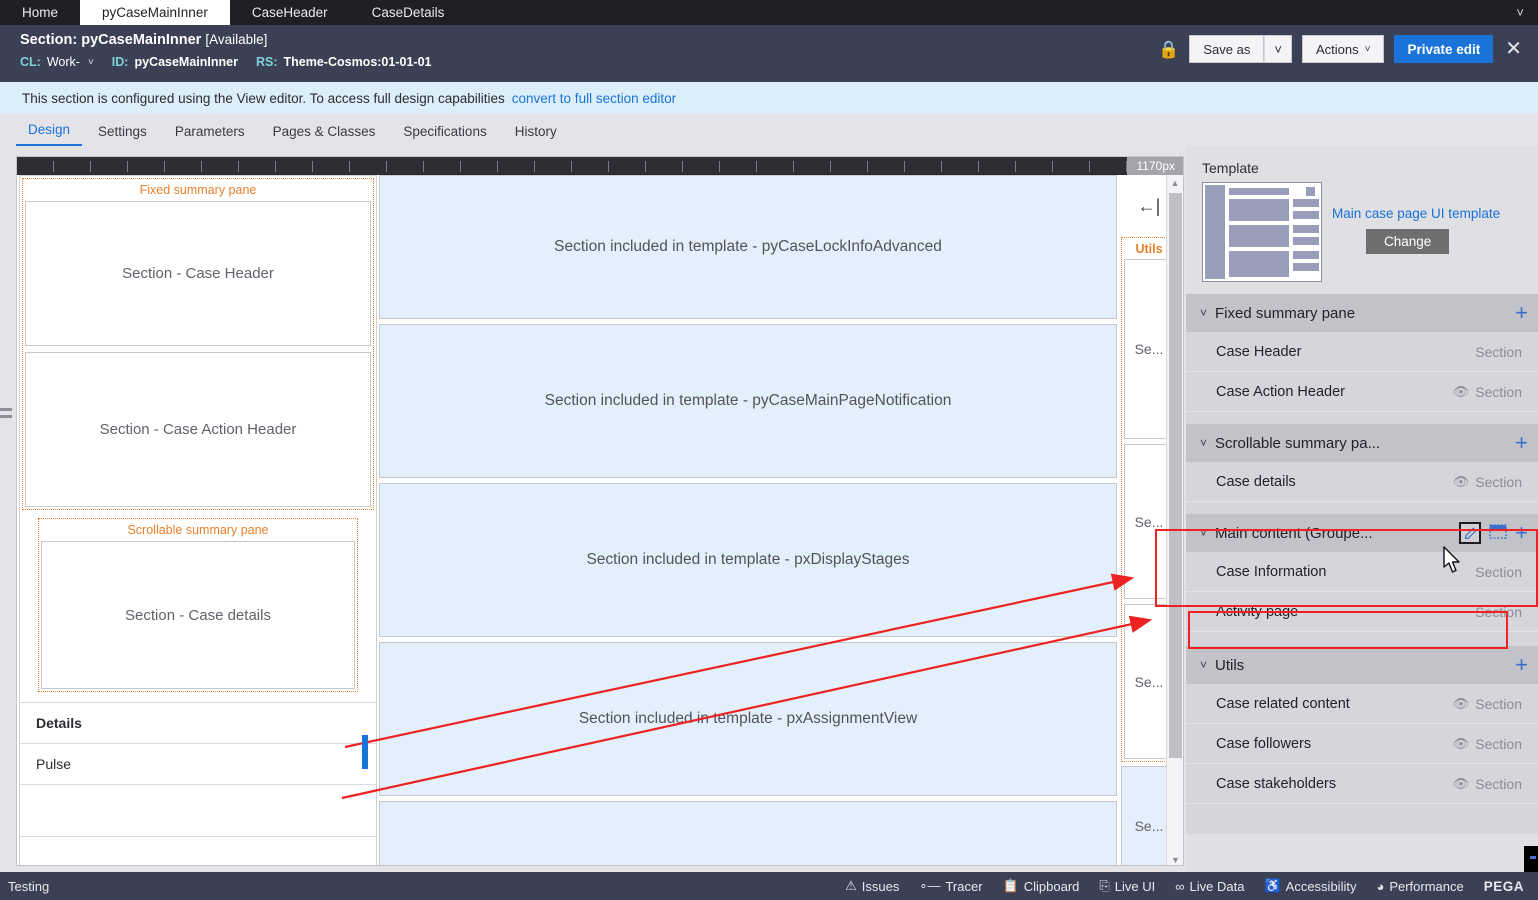 The image size is (1538, 900). I want to click on tab-pages-and-classes: Pages & Classes, so click(324, 133).